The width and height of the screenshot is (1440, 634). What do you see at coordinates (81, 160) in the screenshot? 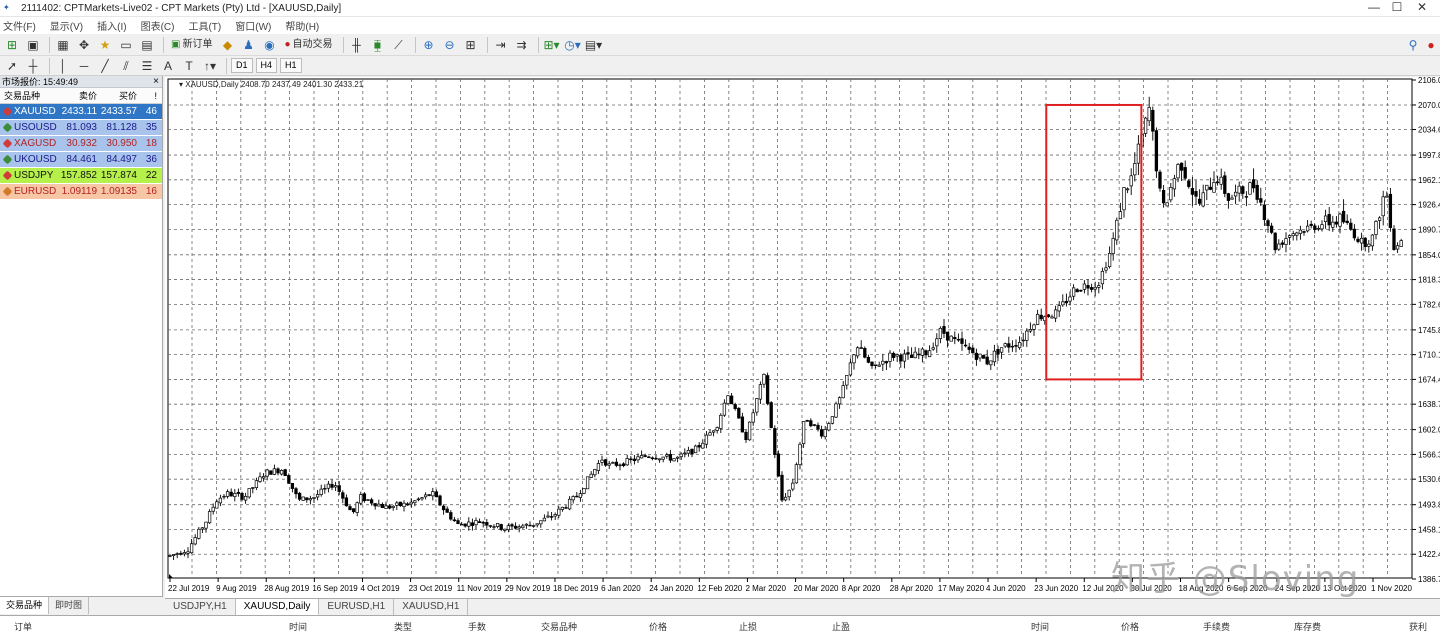
I see `market-watch-row: UKOUSD 84.461 84.497 36` at bounding box center [81, 160].